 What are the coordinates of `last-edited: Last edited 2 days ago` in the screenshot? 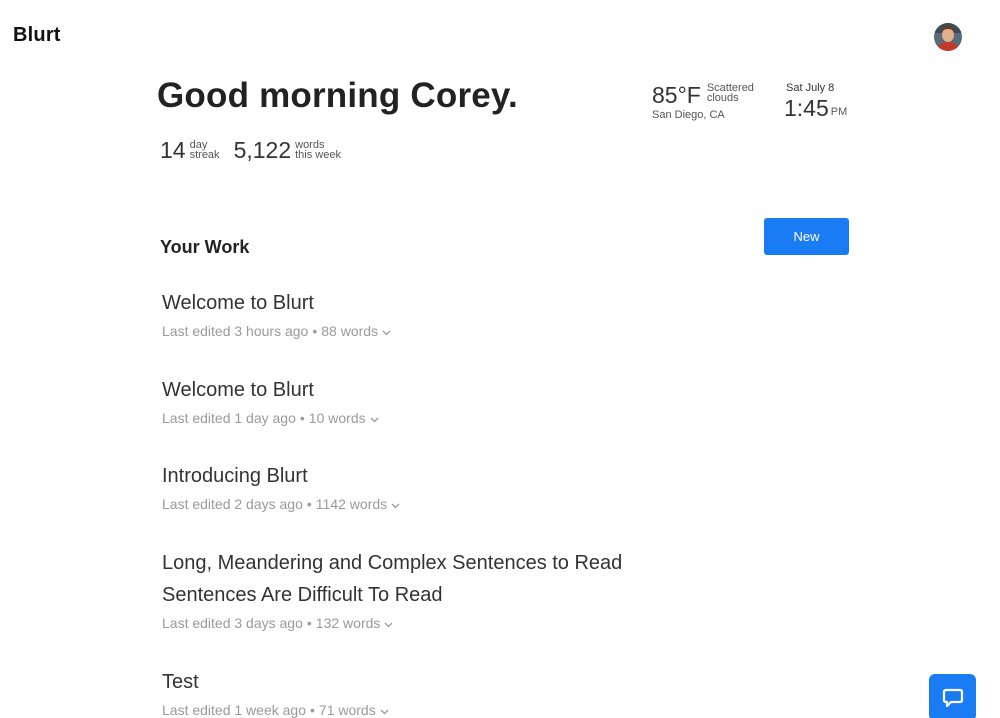 It's located at (232, 504).